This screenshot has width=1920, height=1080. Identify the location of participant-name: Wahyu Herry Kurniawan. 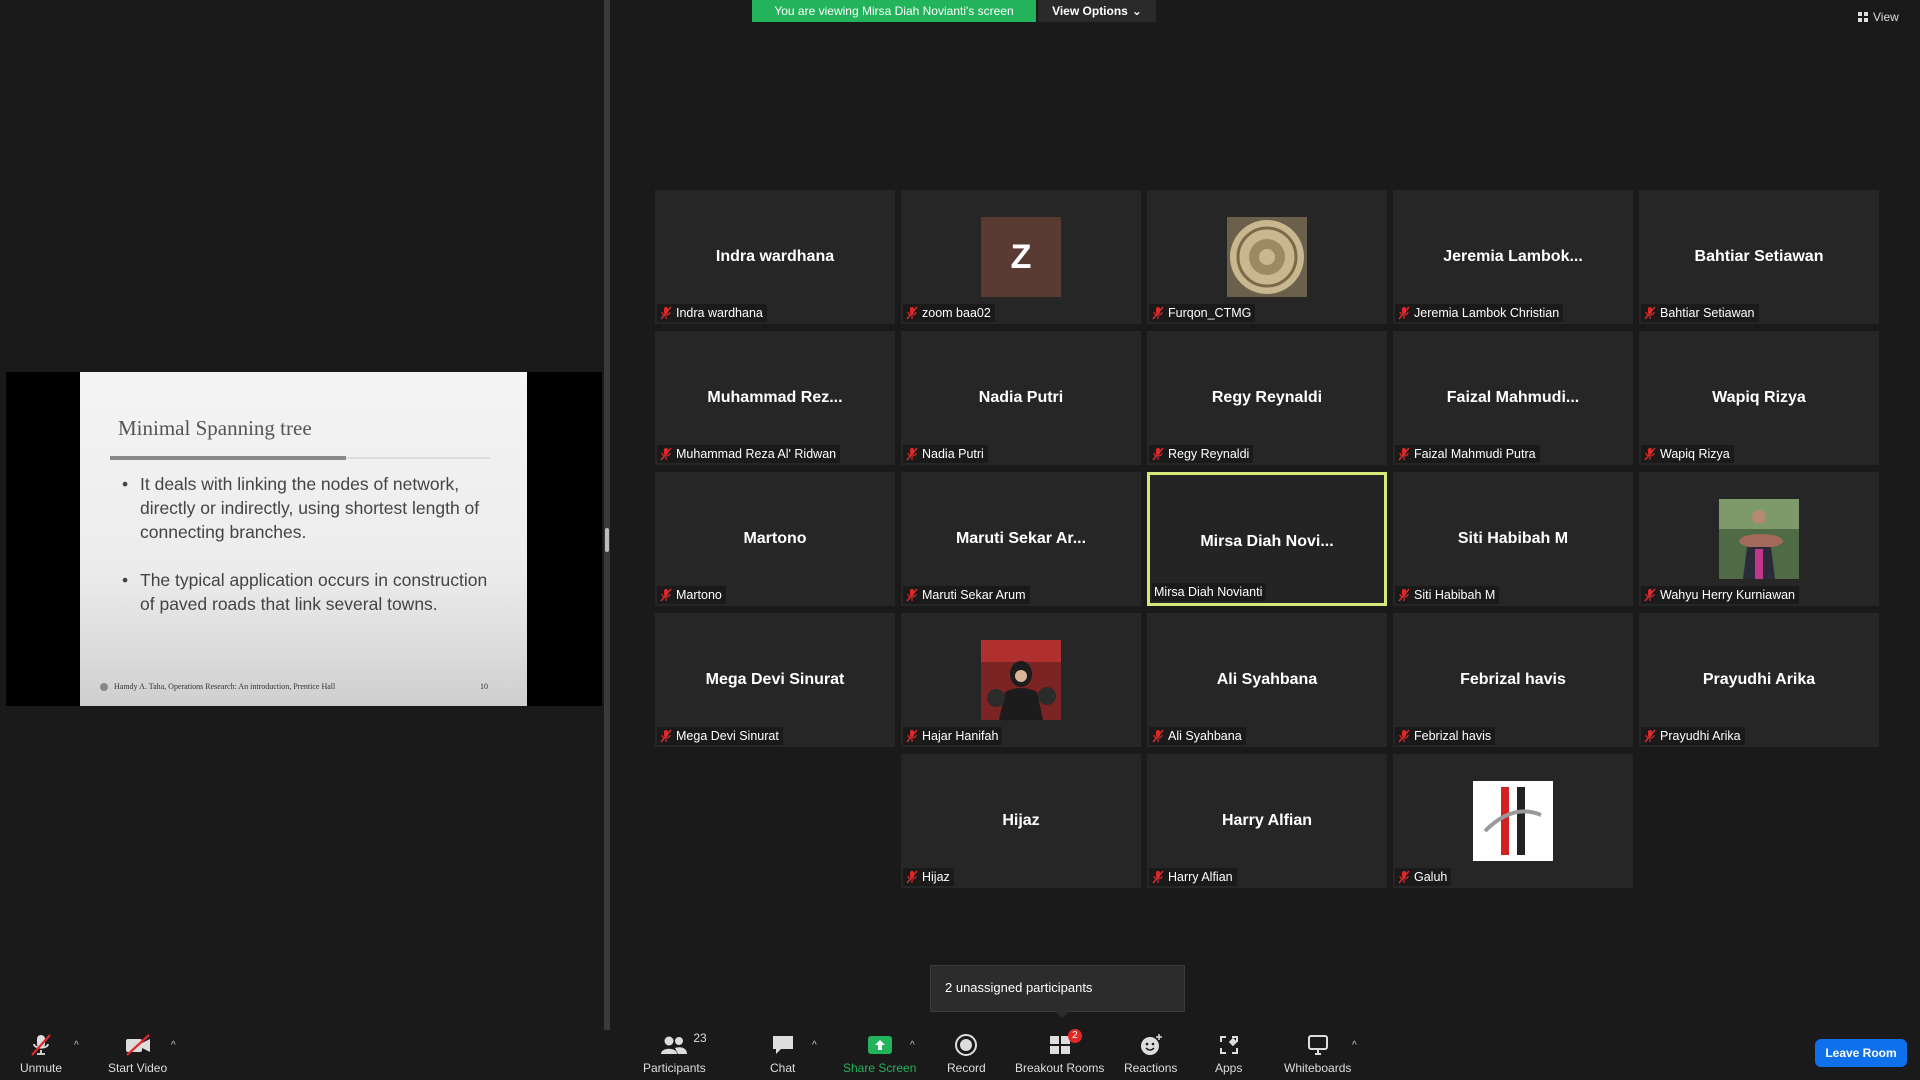
(1728, 595).